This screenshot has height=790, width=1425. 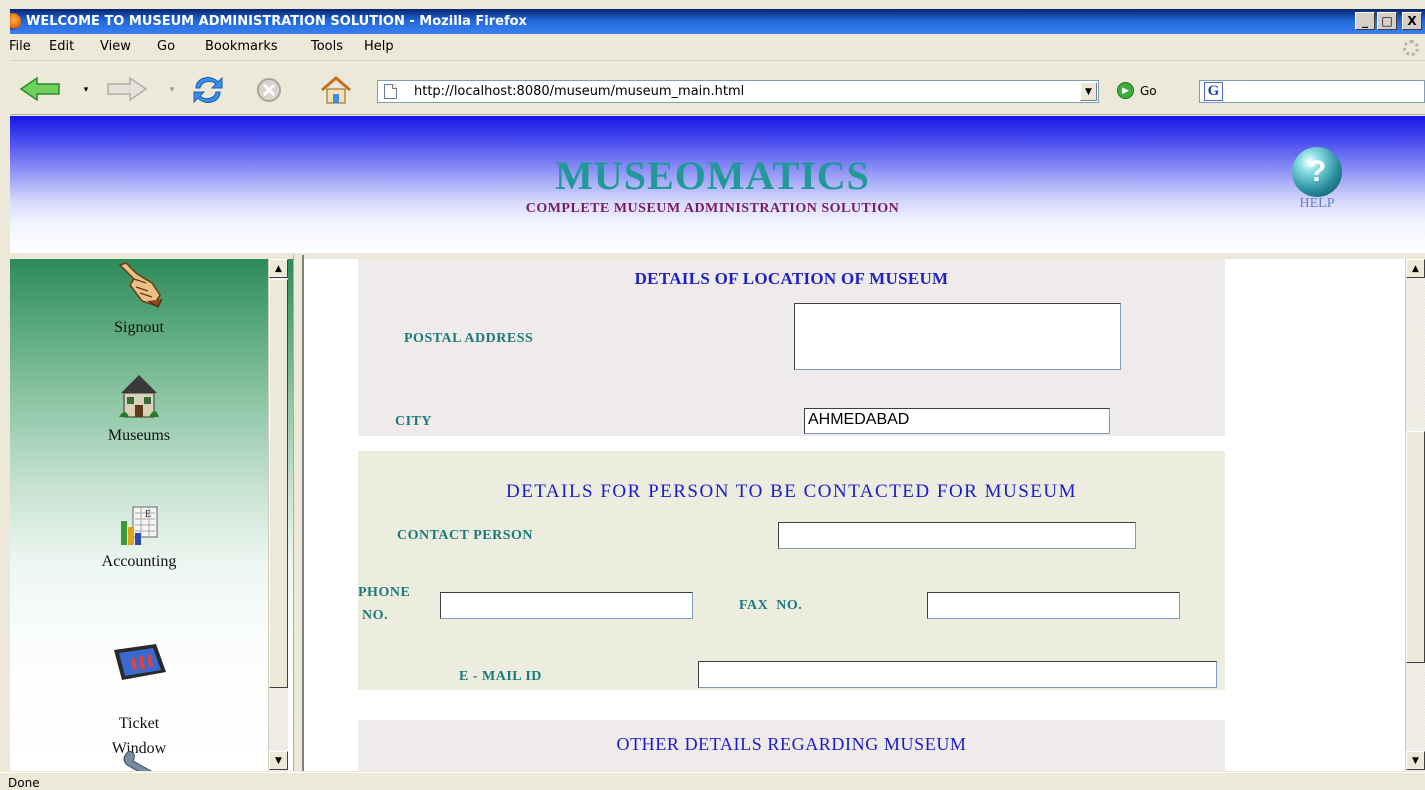 I want to click on main-scrollbar: ▲ ▼, so click(x=1415, y=515).